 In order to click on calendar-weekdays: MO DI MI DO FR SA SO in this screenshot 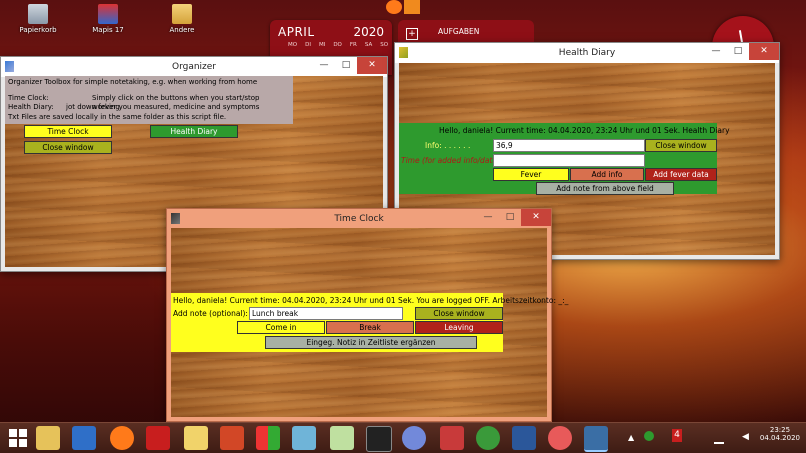, I will do `click(338, 45)`.